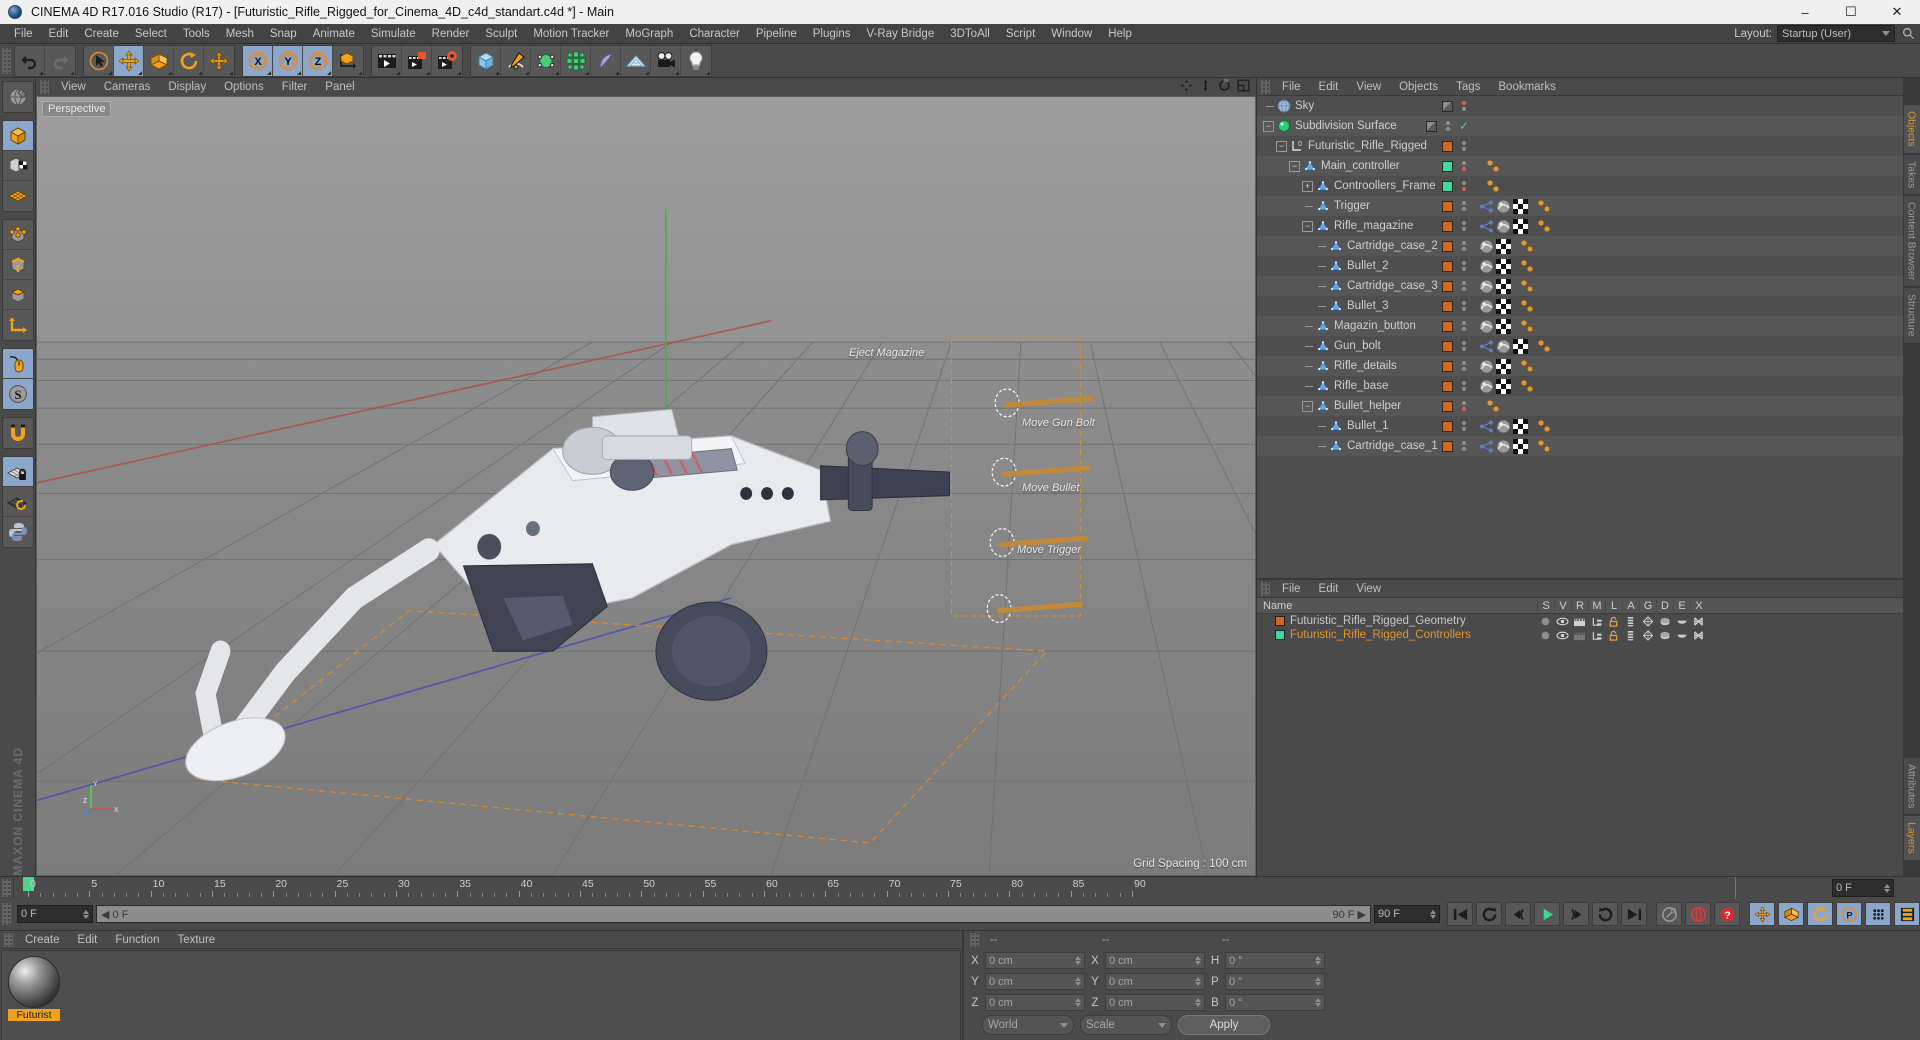 Image resolution: width=1920 pixels, height=1040 pixels. What do you see at coordinates (1562, 635) in the screenshot?
I see `layer-flag-V` at bounding box center [1562, 635].